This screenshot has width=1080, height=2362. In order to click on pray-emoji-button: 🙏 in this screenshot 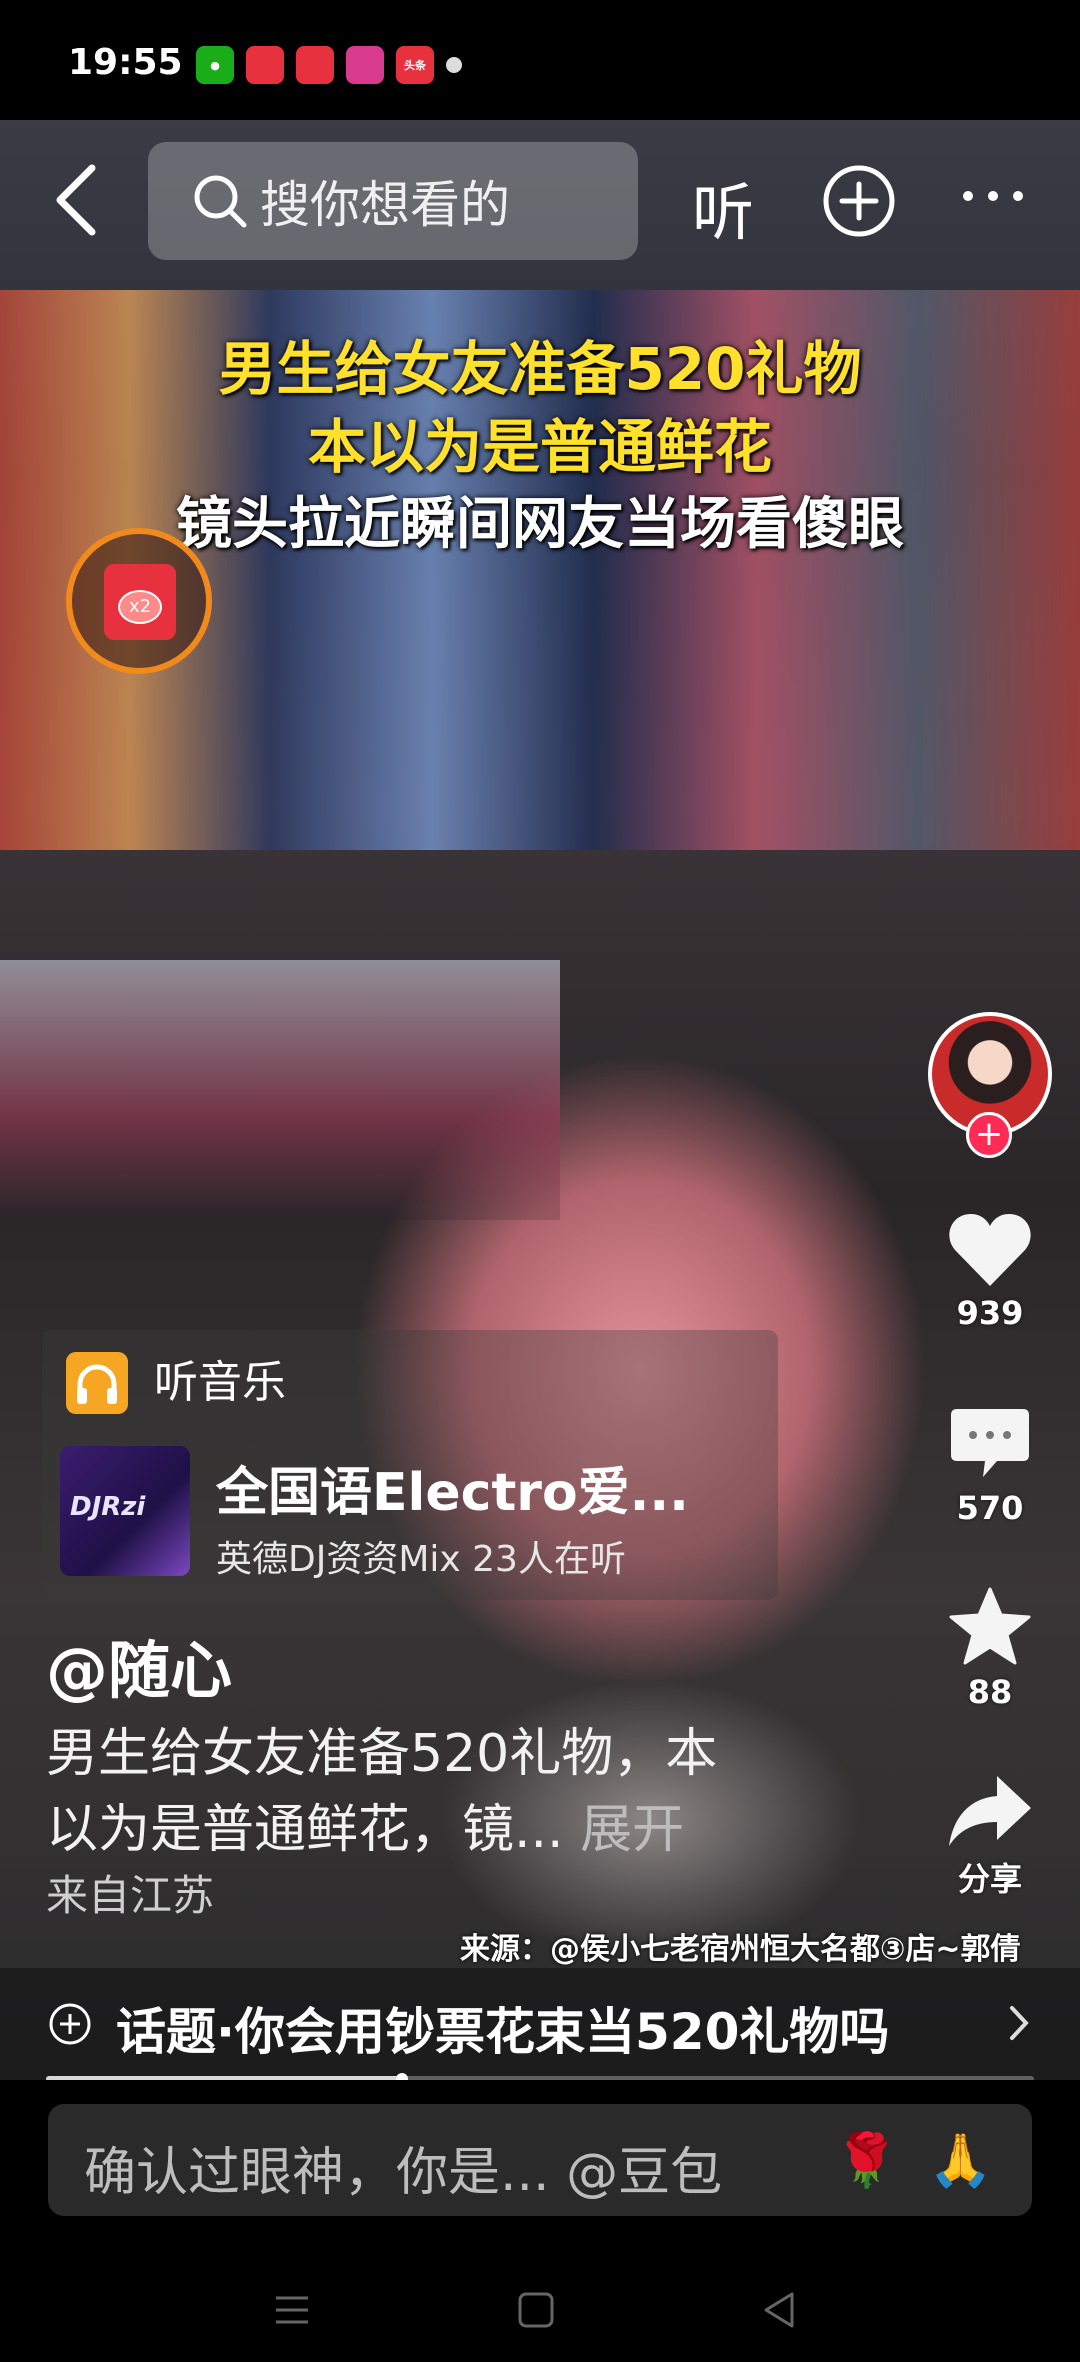, I will do `click(960, 2160)`.